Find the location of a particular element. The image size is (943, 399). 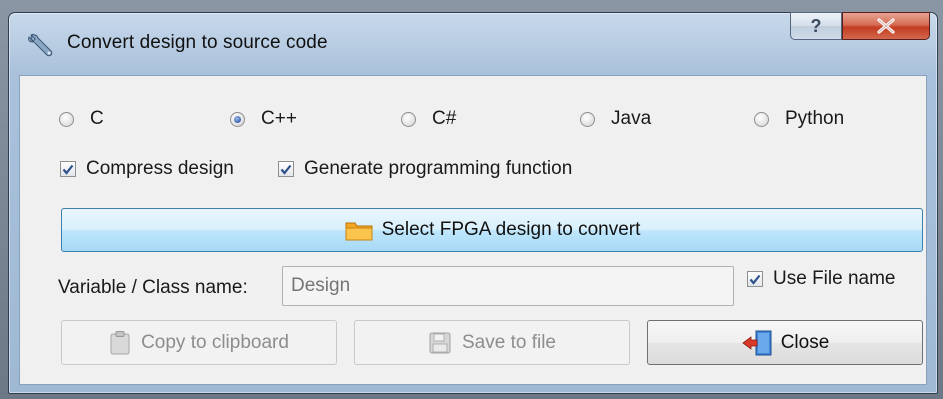

generate-function-checkbox: Generate programming function is located at coordinates (425, 169).